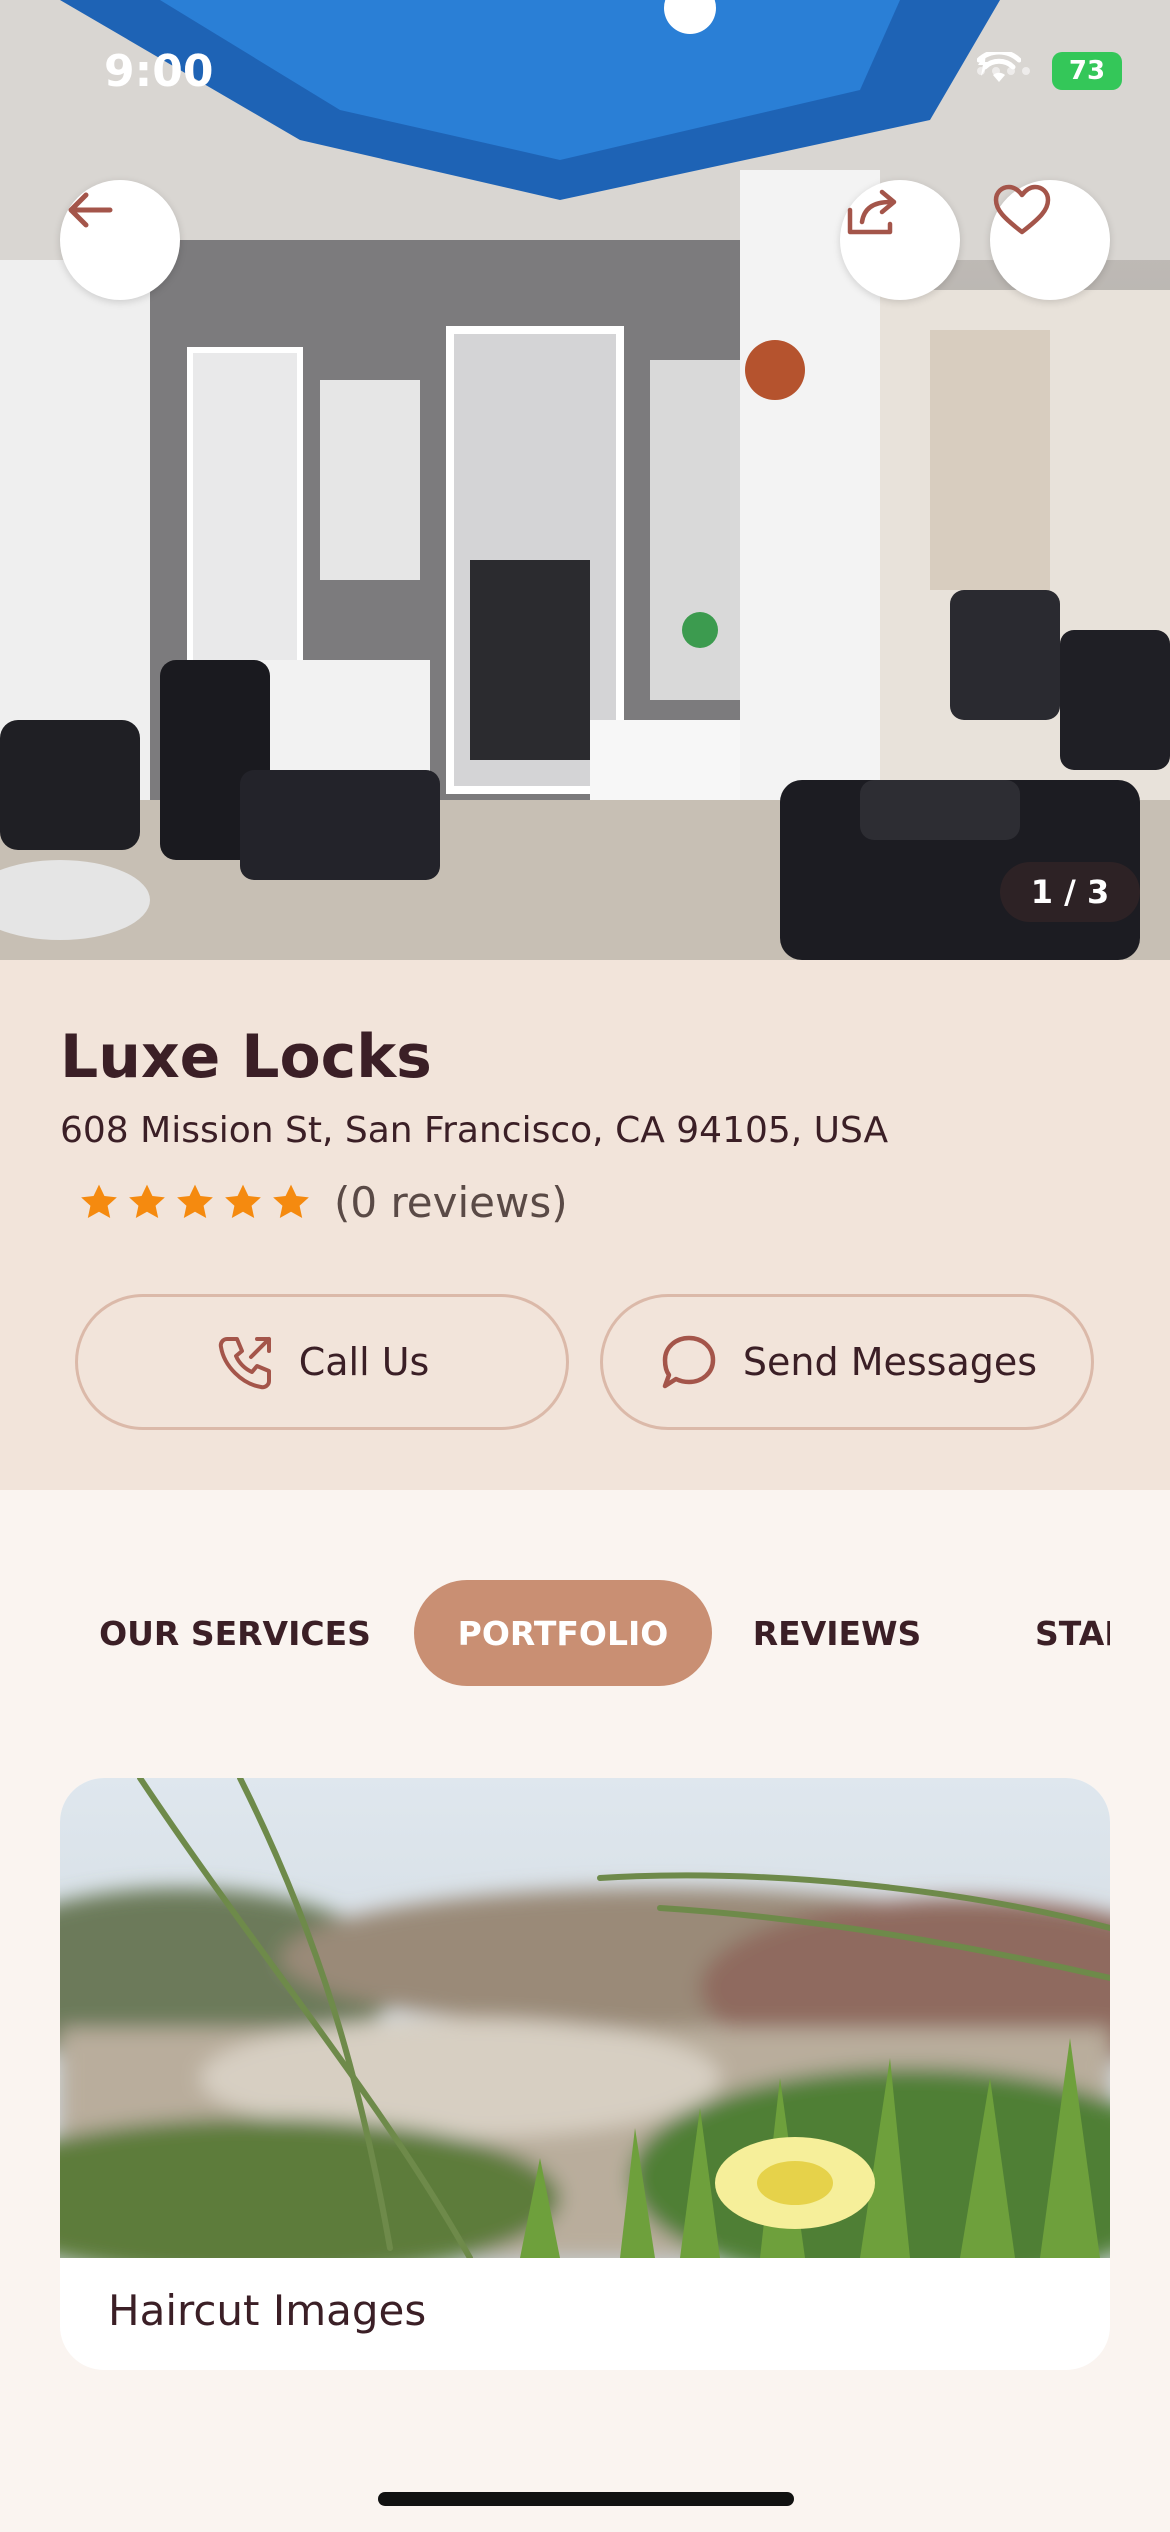 This screenshot has width=1170, height=2532. What do you see at coordinates (159, 71) in the screenshot?
I see `status-time: 9:00` at bounding box center [159, 71].